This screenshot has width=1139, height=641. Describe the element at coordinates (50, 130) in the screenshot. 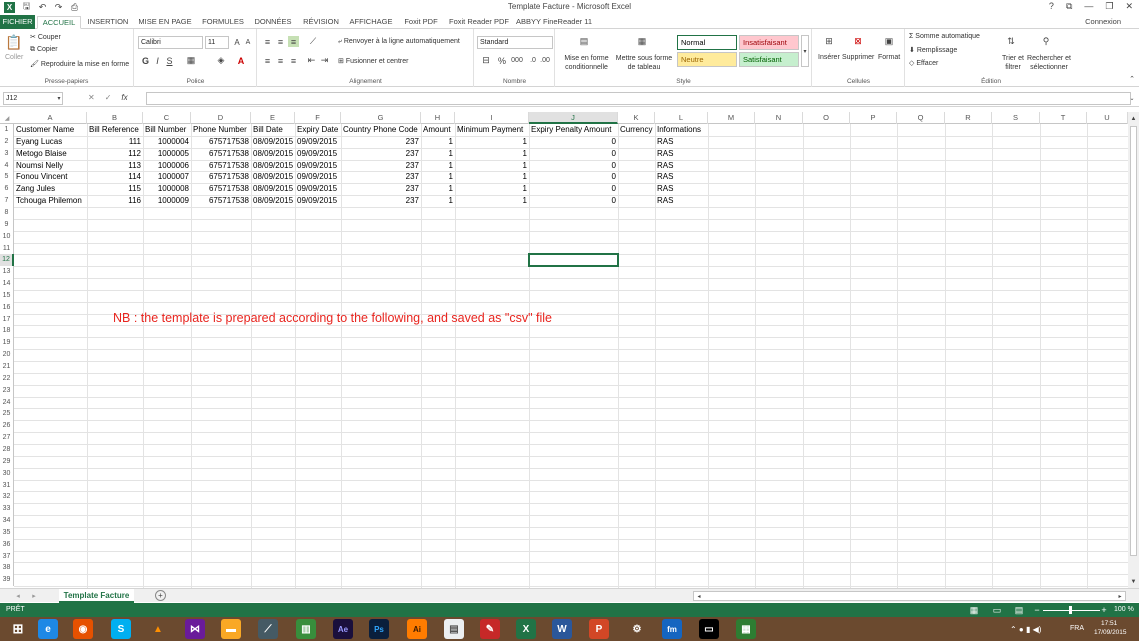

I see `header-cell: Customer Name` at that location.